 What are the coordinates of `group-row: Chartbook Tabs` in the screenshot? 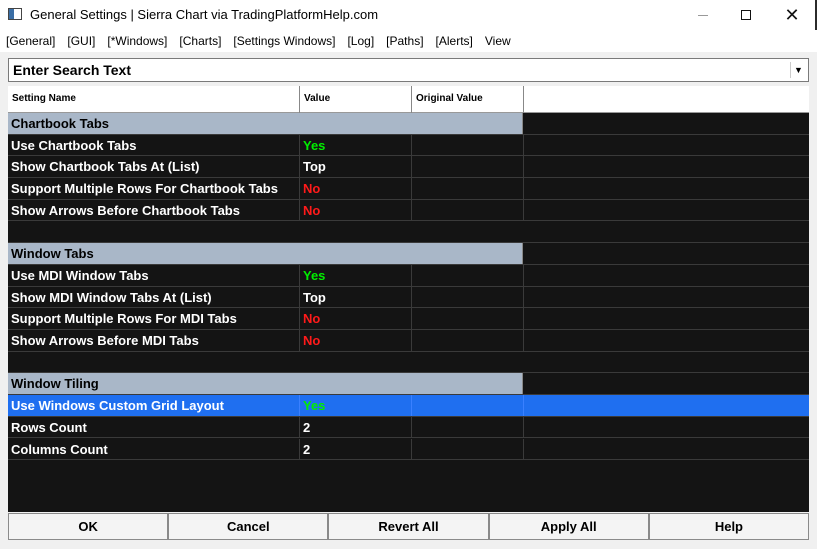 It's located at (408, 124).